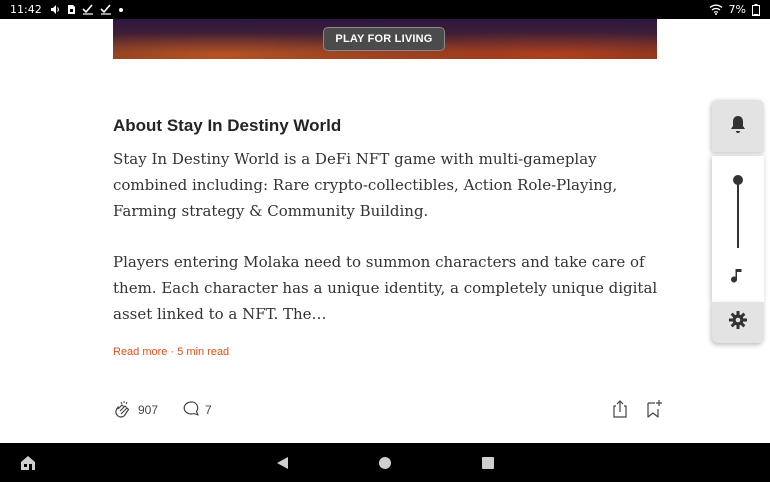 The height and width of the screenshot is (482, 770). Describe the element at coordinates (737, 9) in the screenshot. I see `battery-level: 7%` at that location.